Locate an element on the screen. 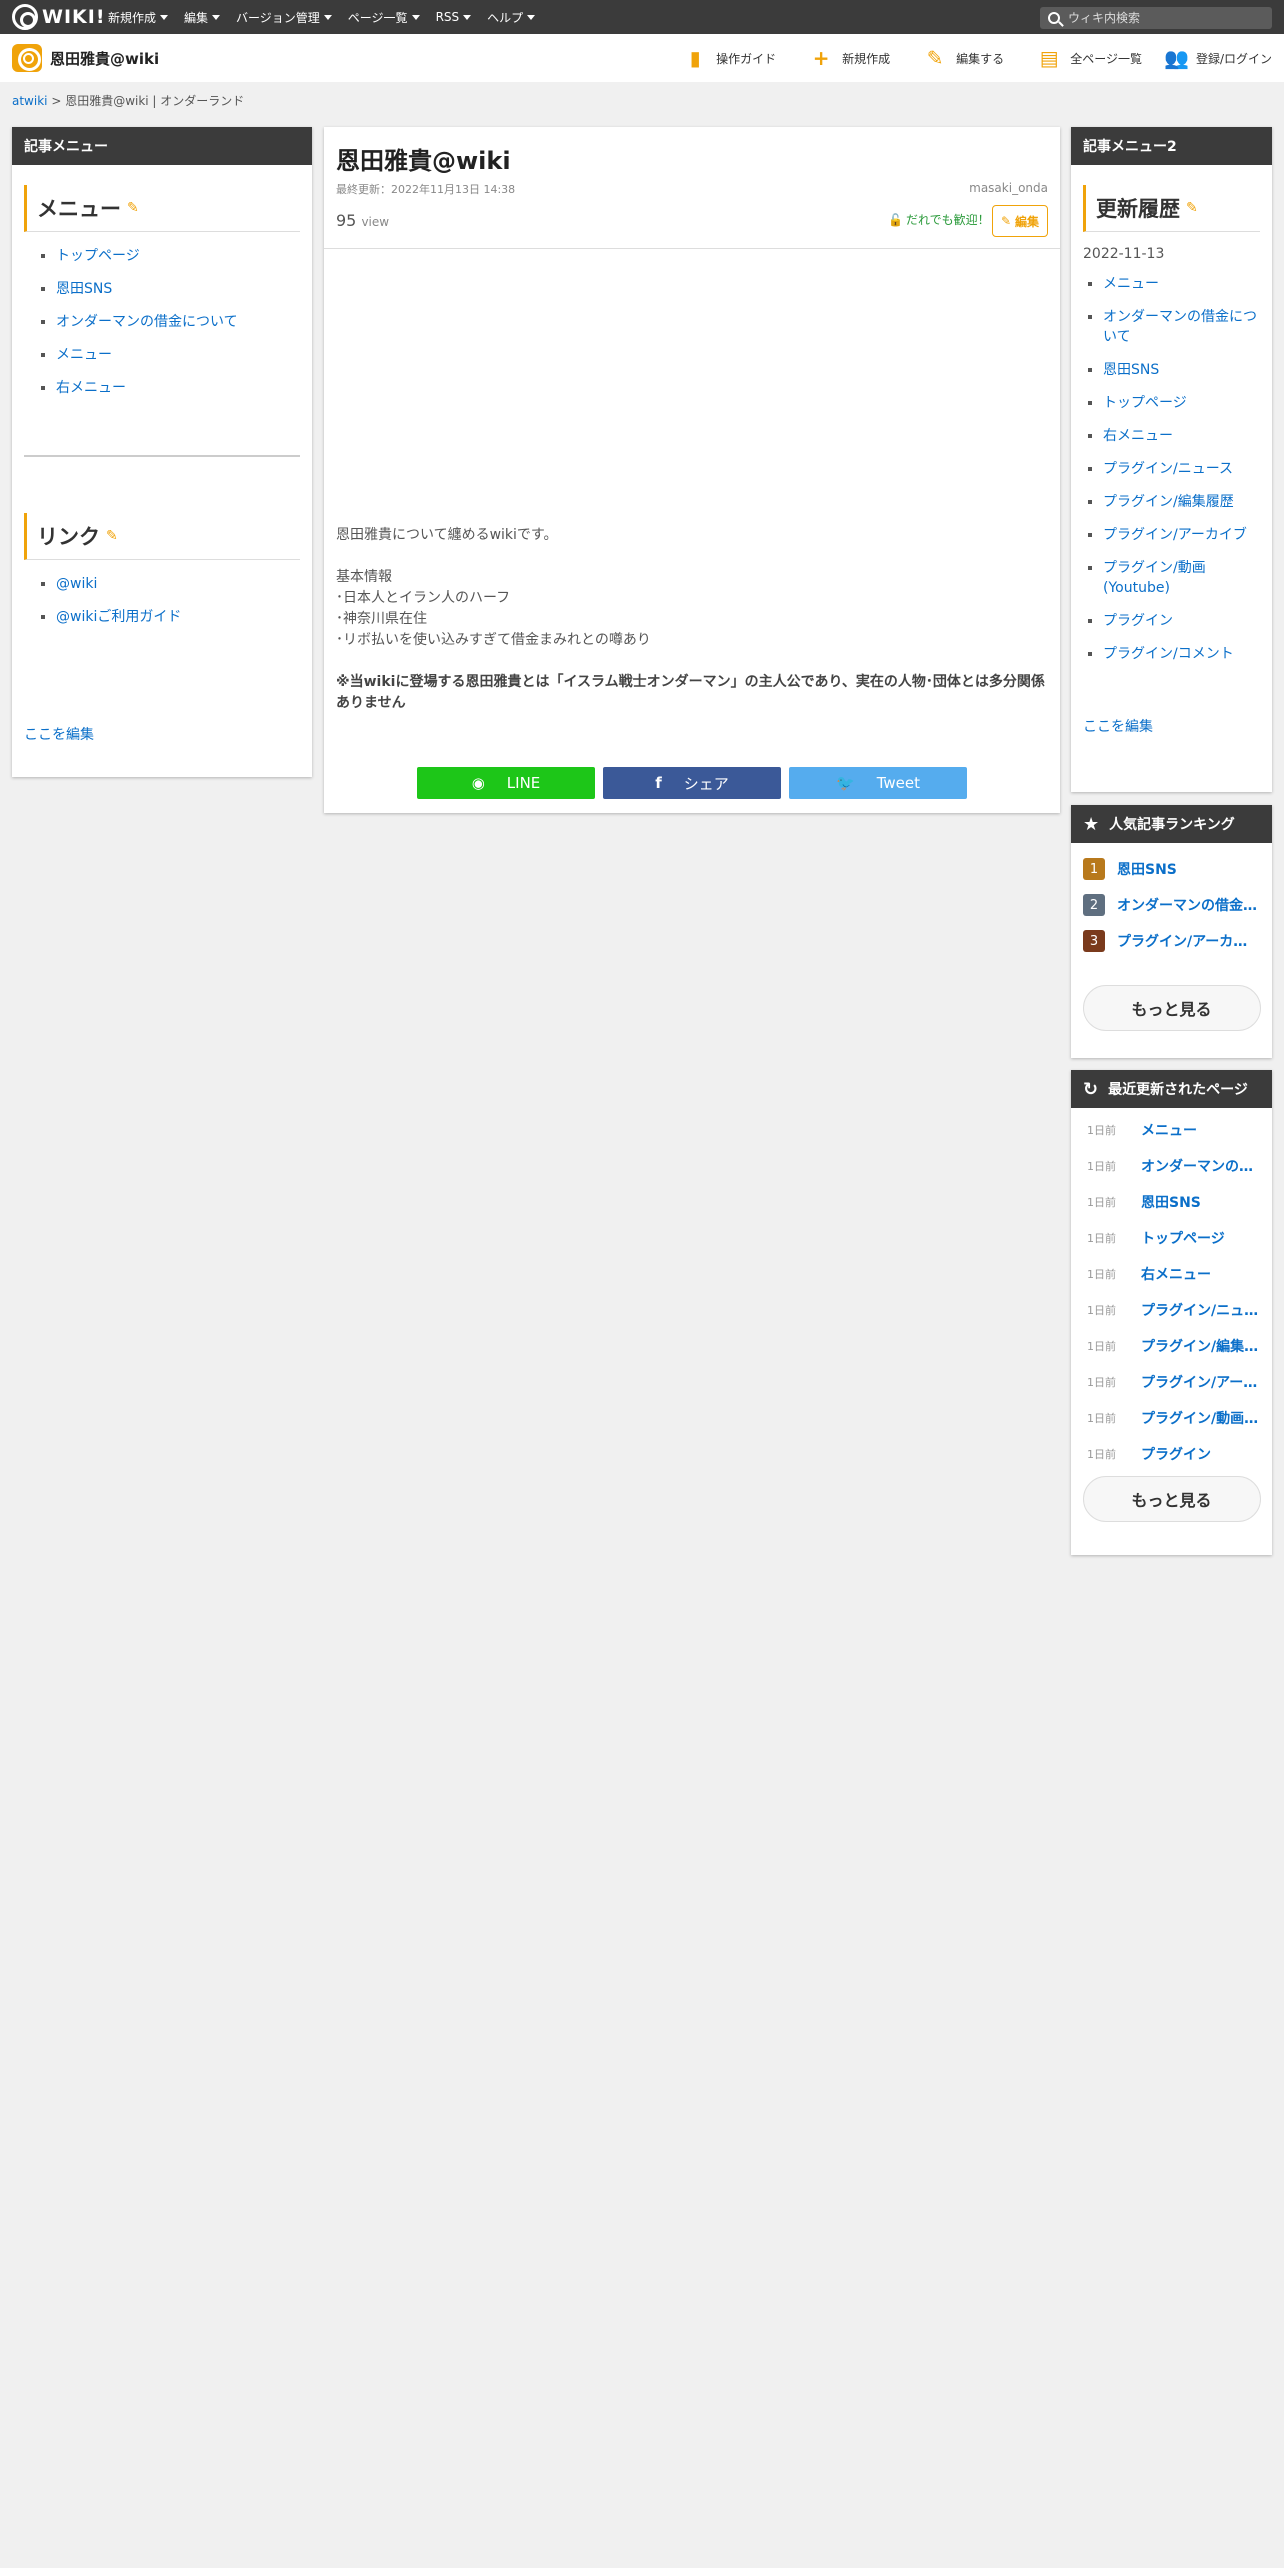 The width and height of the screenshot is (1284, 2568). ranking-link: プラグイン/アーカイブ is located at coordinates (1188, 941).